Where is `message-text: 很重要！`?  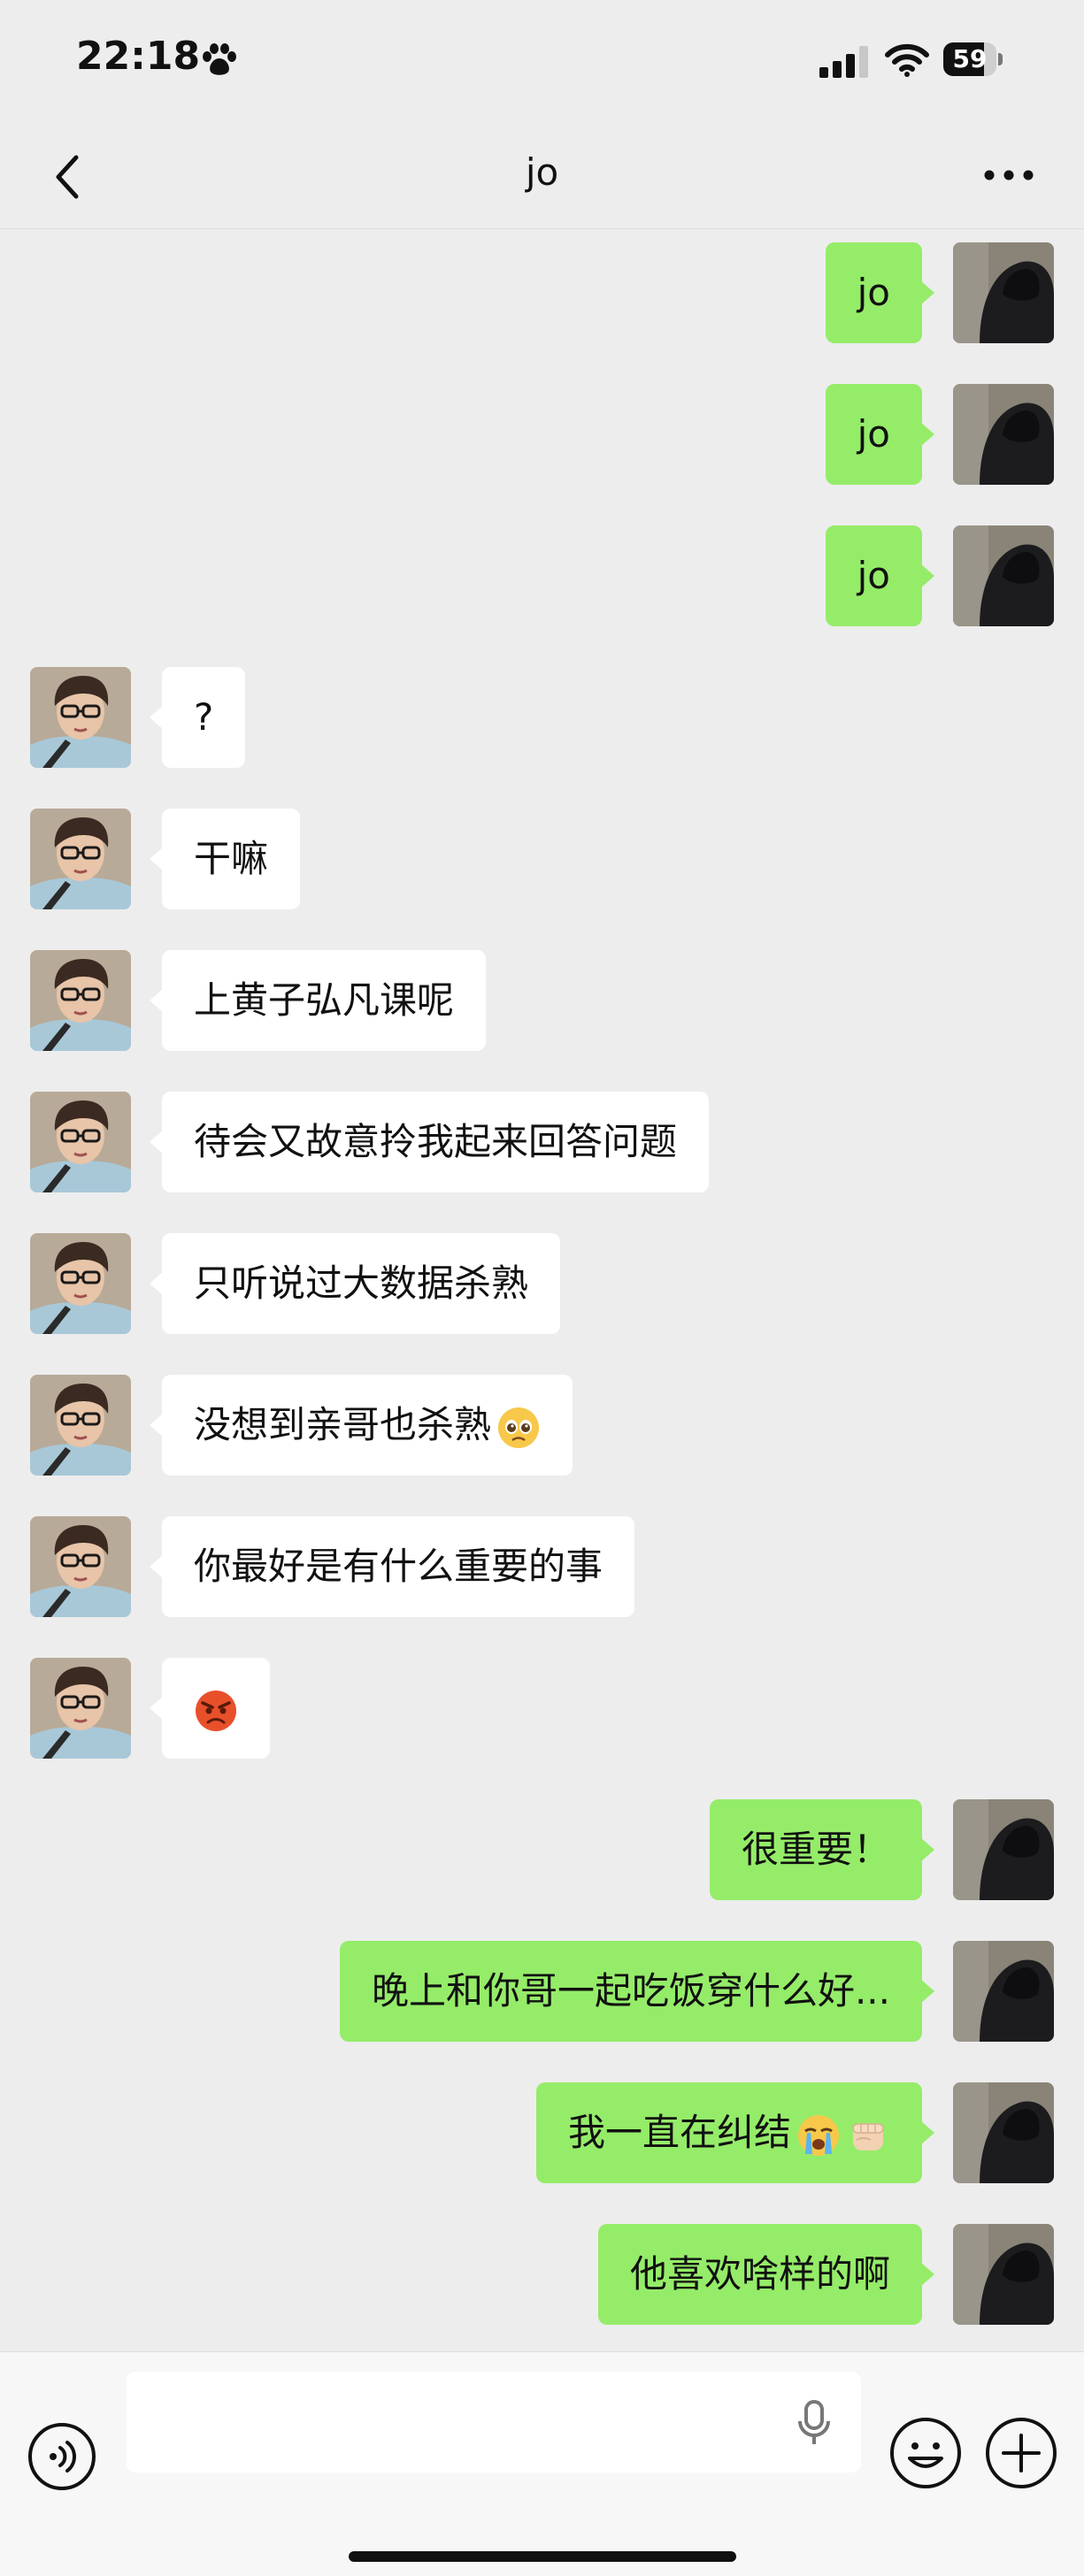
message-text: 很重要！ is located at coordinates (815, 1849).